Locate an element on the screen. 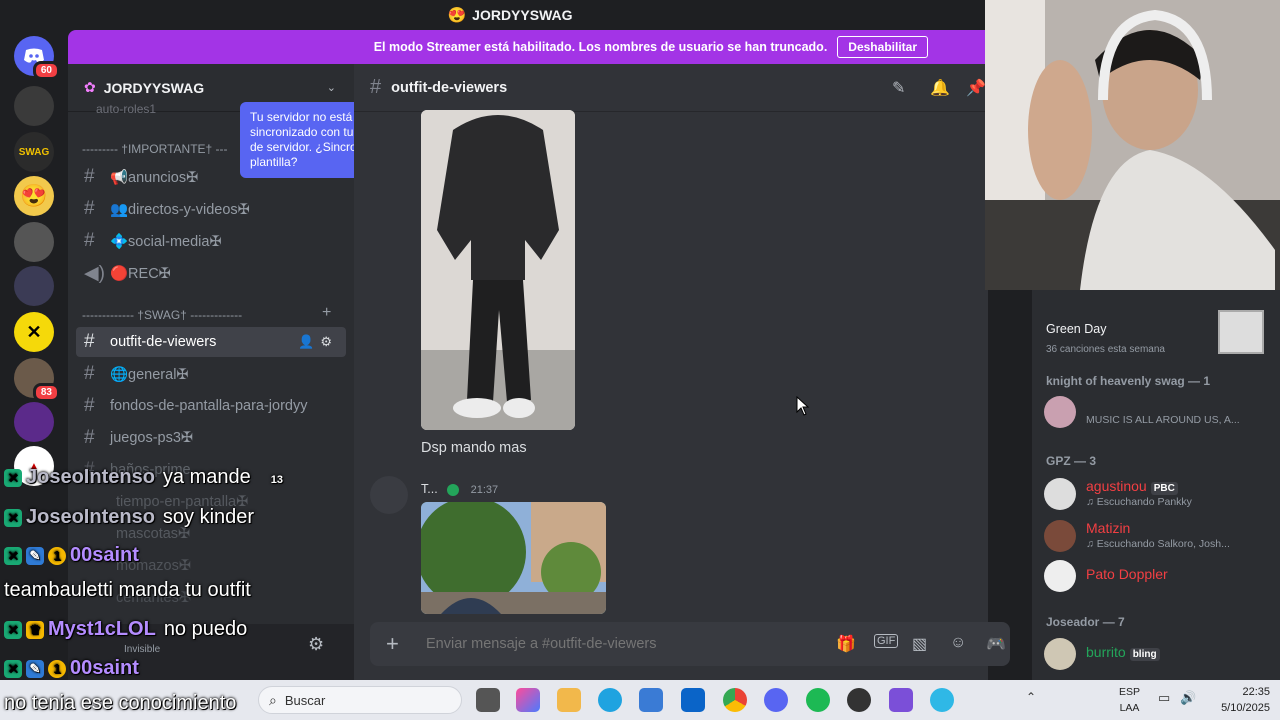  channel-general: # 🌐general✠ is located at coordinates (211, 374).